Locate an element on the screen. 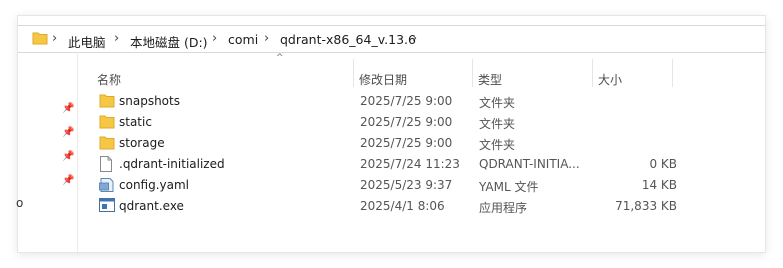 This screenshot has height=268, width=783. file-date: 2025/7/24 11:23 is located at coordinates (410, 164).